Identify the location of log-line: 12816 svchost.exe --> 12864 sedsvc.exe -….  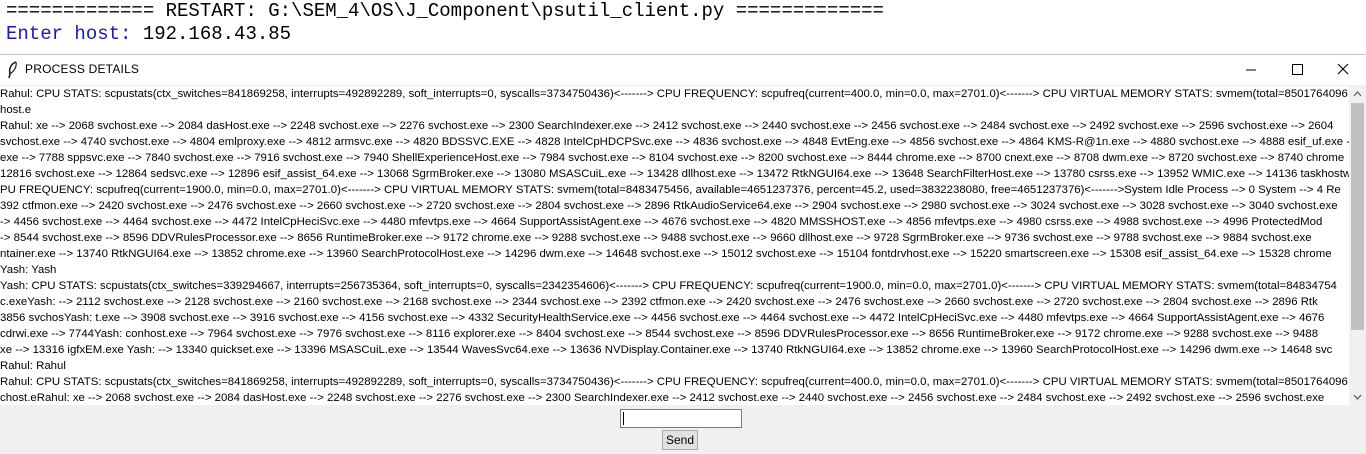
(674, 174).